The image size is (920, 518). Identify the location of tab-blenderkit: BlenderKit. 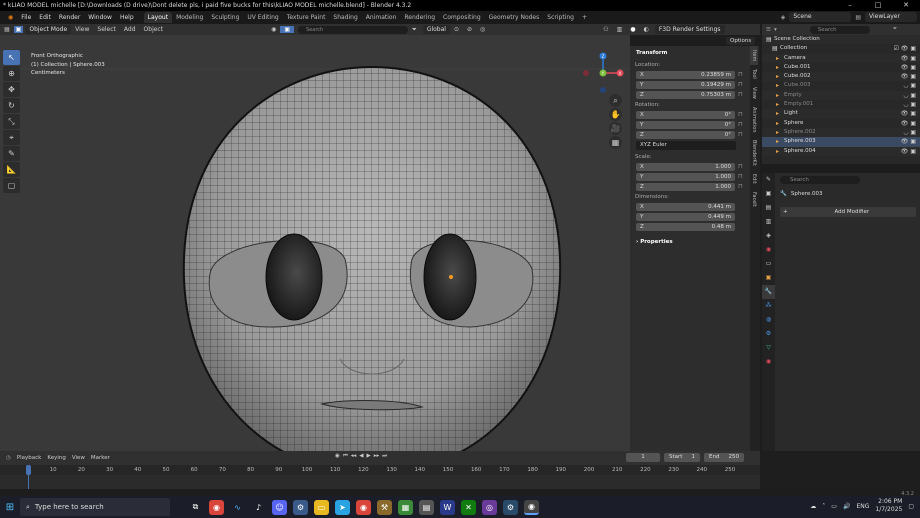
(754, 153).